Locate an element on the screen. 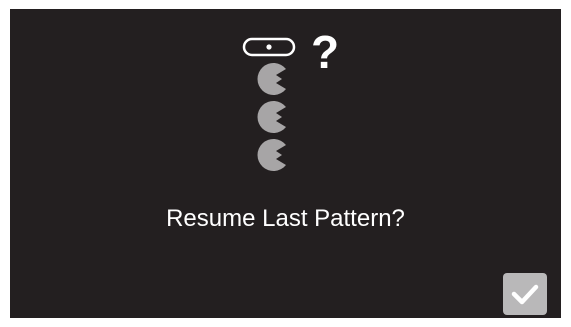 The image size is (571, 327). needle-plate-icon is located at coordinates (269, 47).